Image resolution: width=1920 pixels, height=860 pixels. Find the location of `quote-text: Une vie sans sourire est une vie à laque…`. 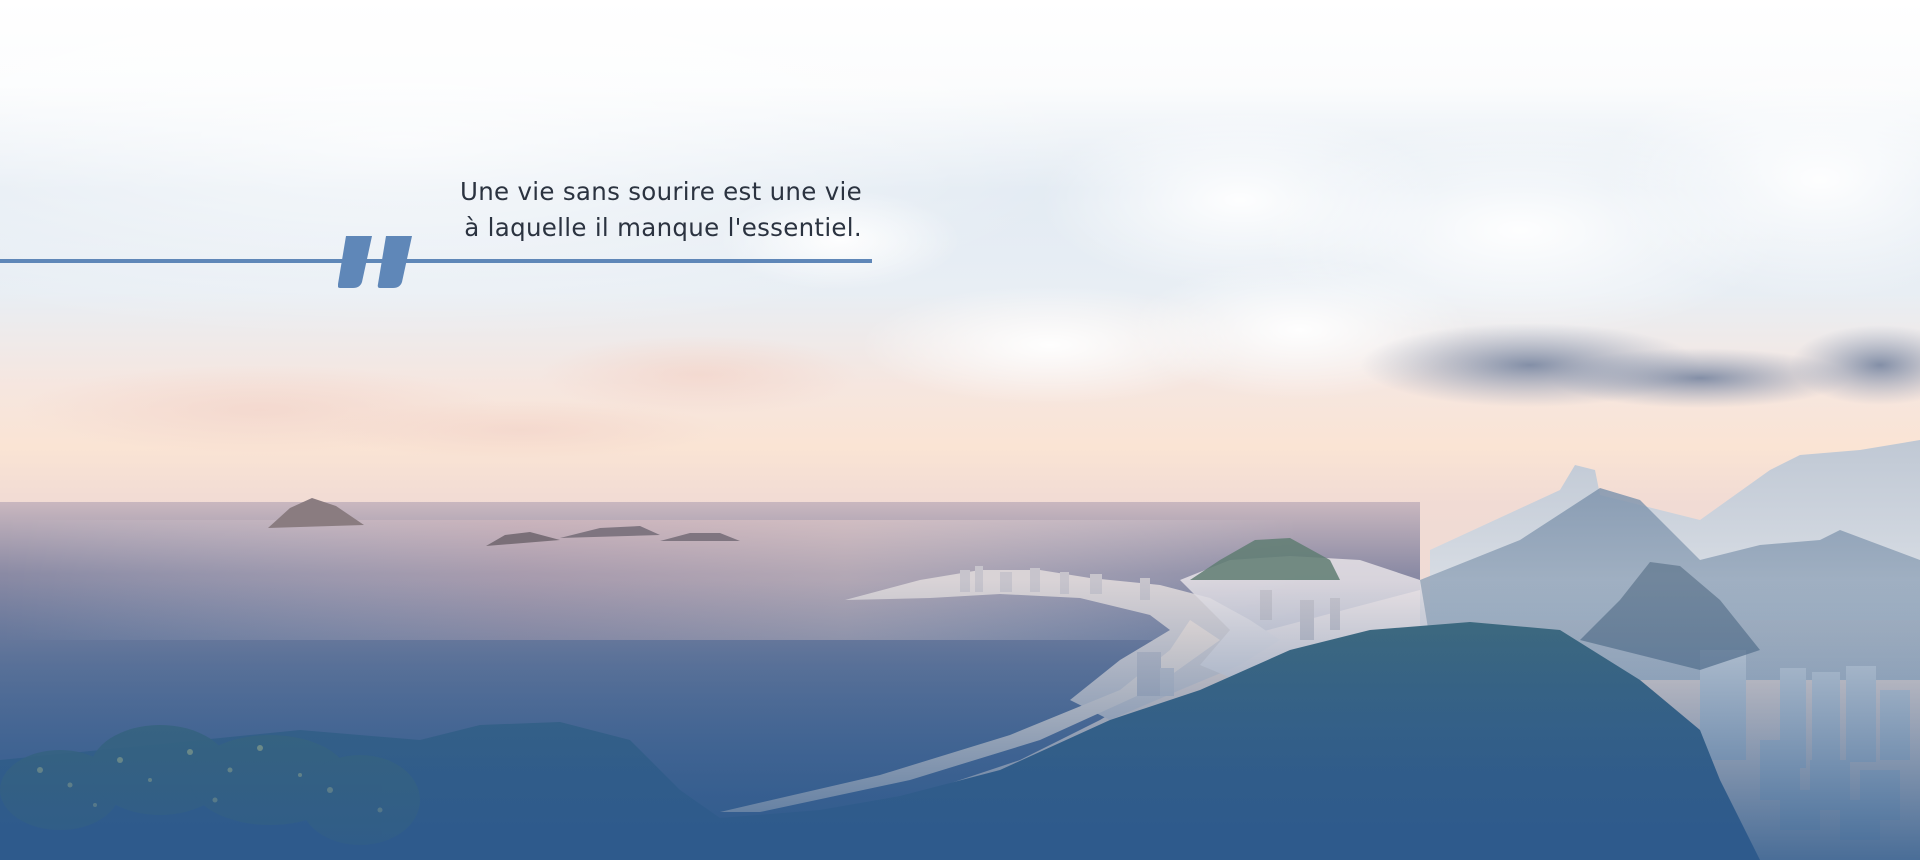

quote-text: Une vie sans sourire est une vie à laque… is located at coordinates (552, 210).